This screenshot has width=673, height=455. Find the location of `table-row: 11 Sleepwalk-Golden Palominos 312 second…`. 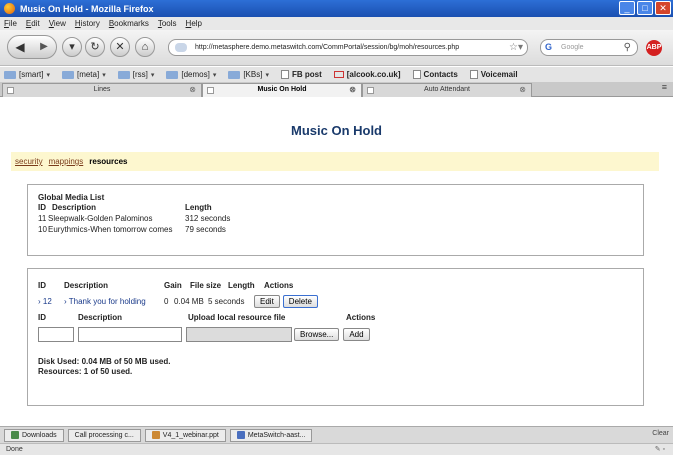

table-row: 11 Sleepwalk-Golden Palominos 312 second… is located at coordinates (335, 218).